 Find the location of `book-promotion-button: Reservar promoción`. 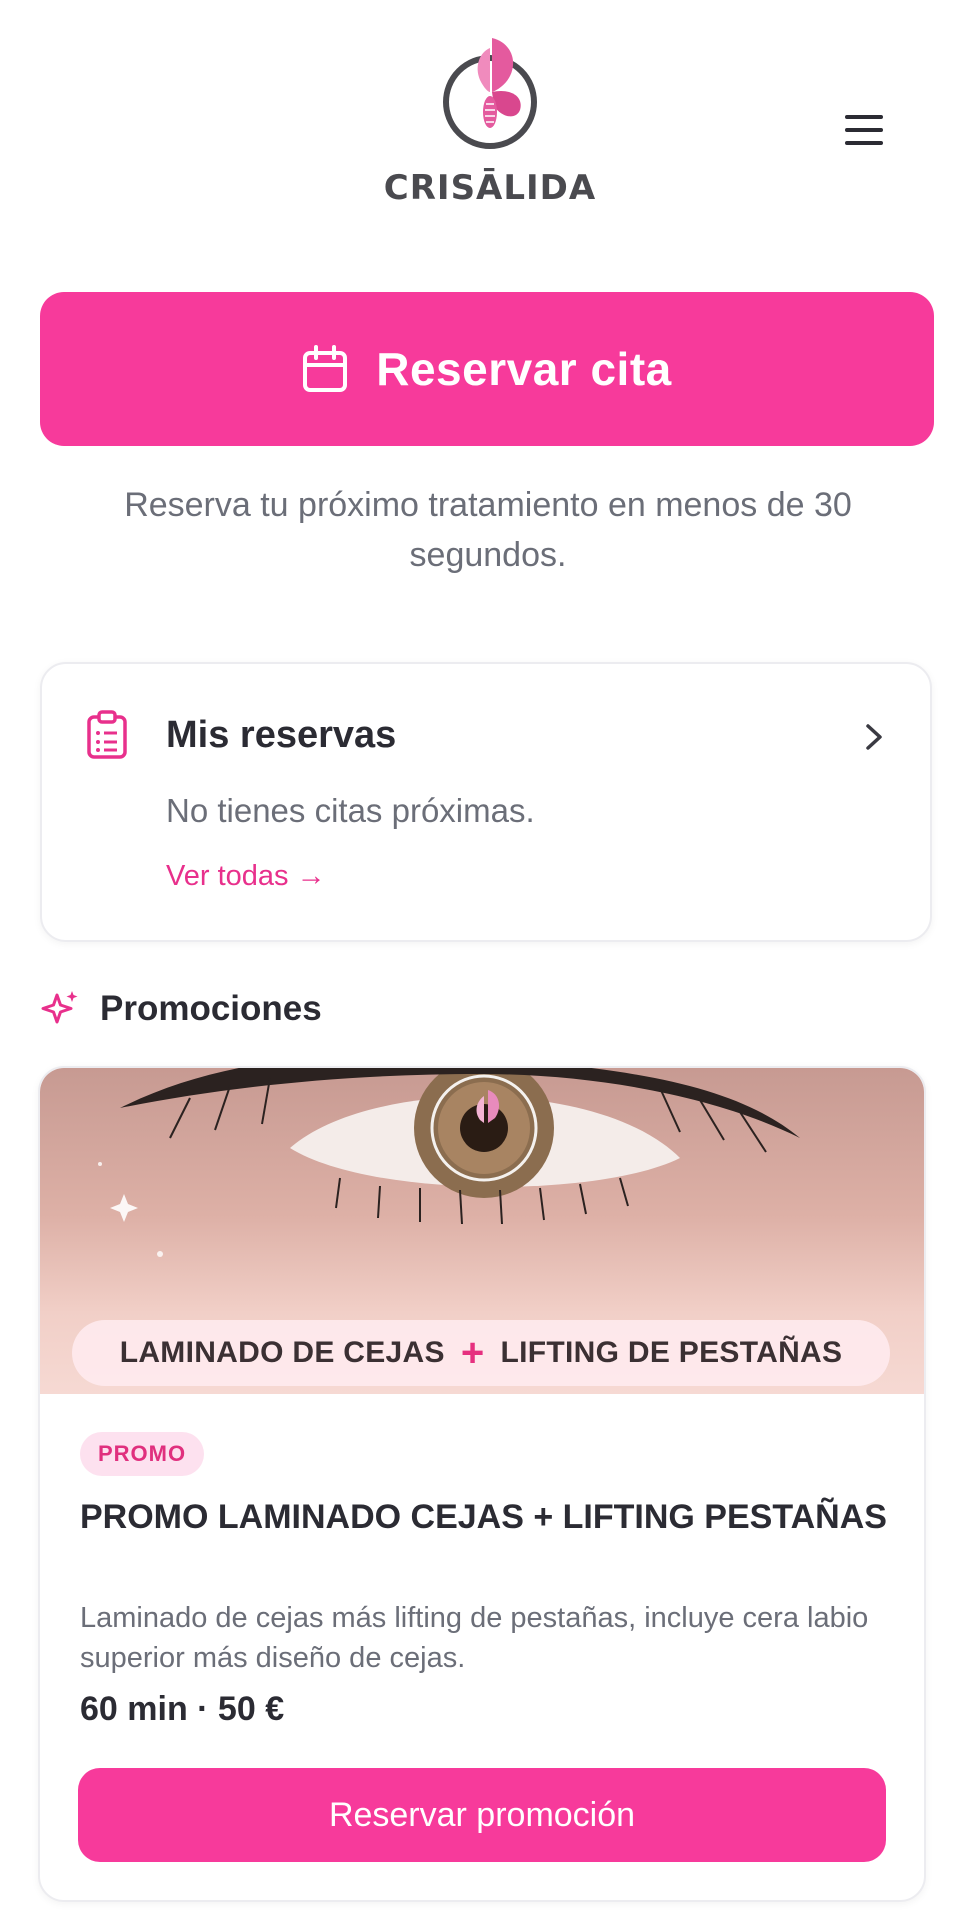

book-promotion-button: Reservar promoción is located at coordinates (482, 1815).